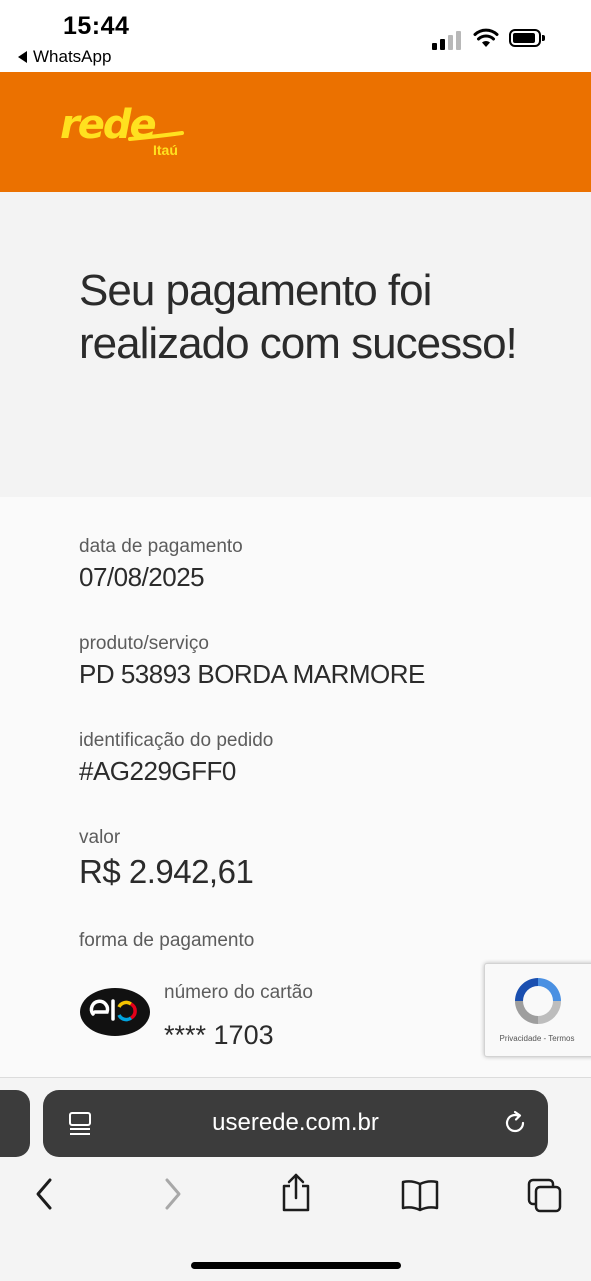  I want to click on recaptcha-badge: Privacidade - Termos, so click(537, 1010).